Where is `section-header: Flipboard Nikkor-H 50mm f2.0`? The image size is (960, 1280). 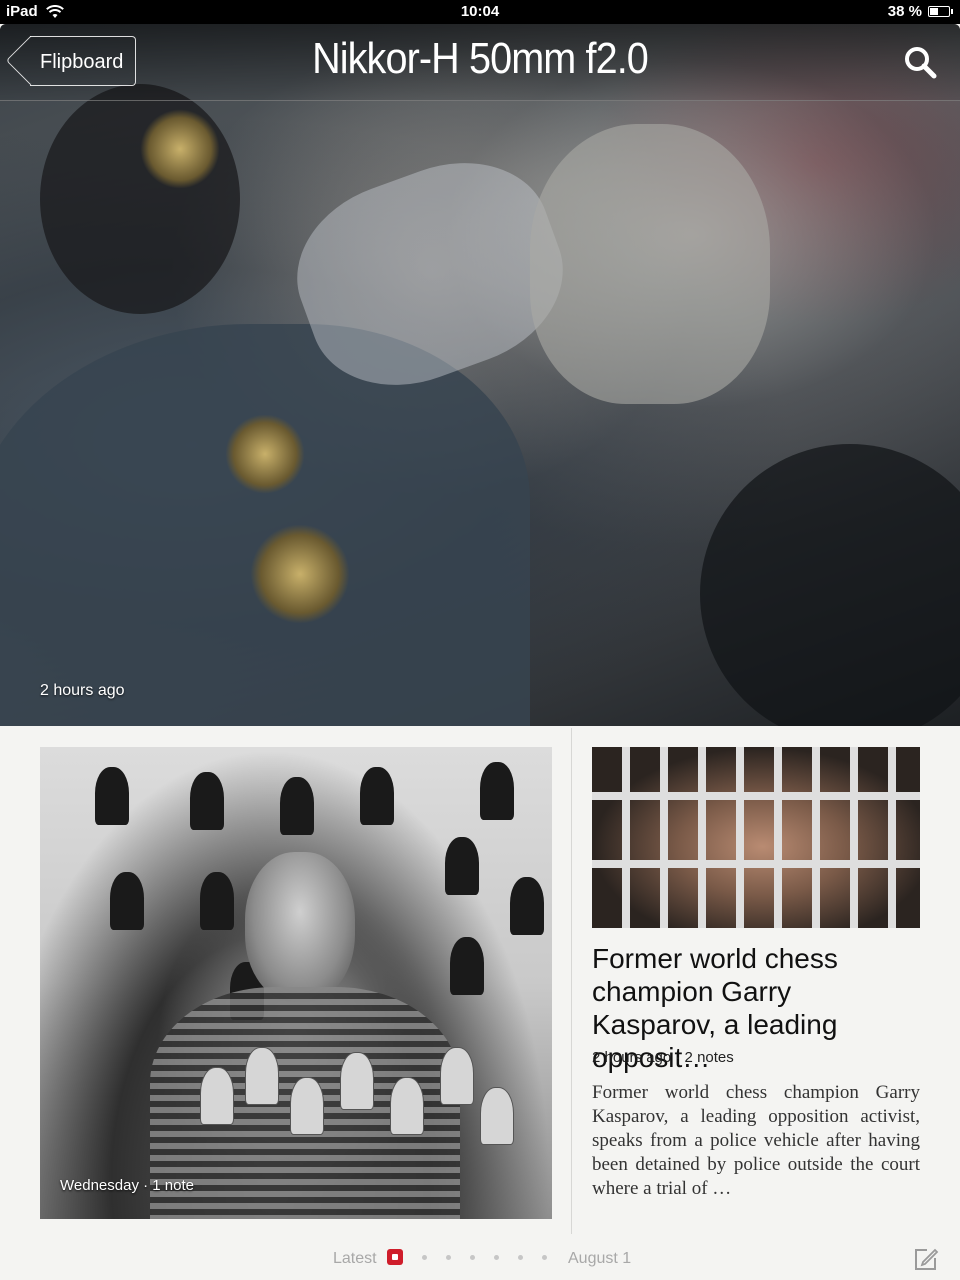 section-header: Flipboard Nikkor-H 50mm f2.0 is located at coordinates (480, 62).